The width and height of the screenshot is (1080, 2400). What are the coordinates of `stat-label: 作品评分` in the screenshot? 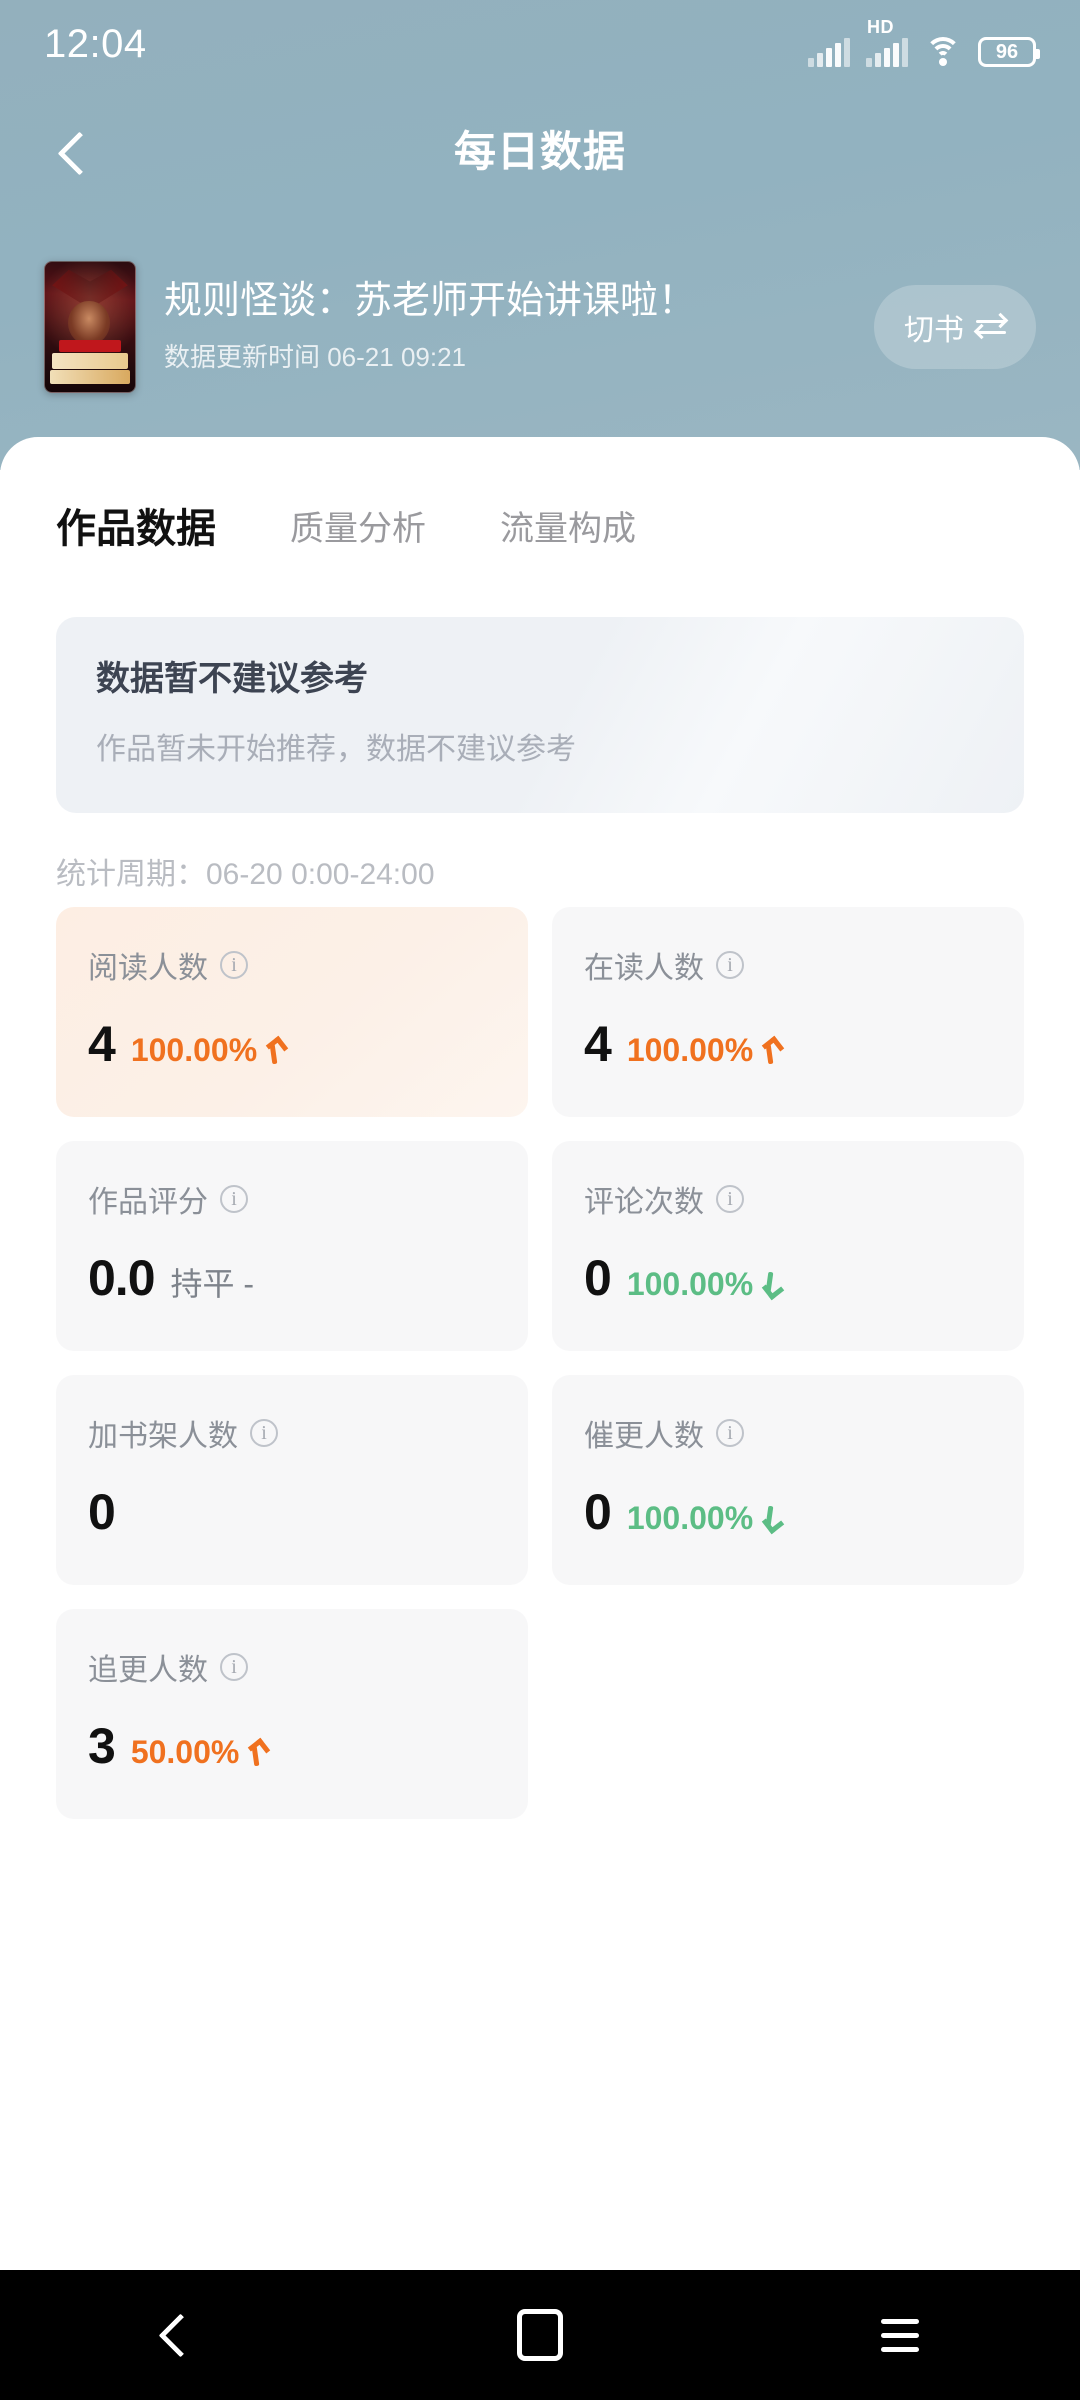 It's located at (148, 1202).